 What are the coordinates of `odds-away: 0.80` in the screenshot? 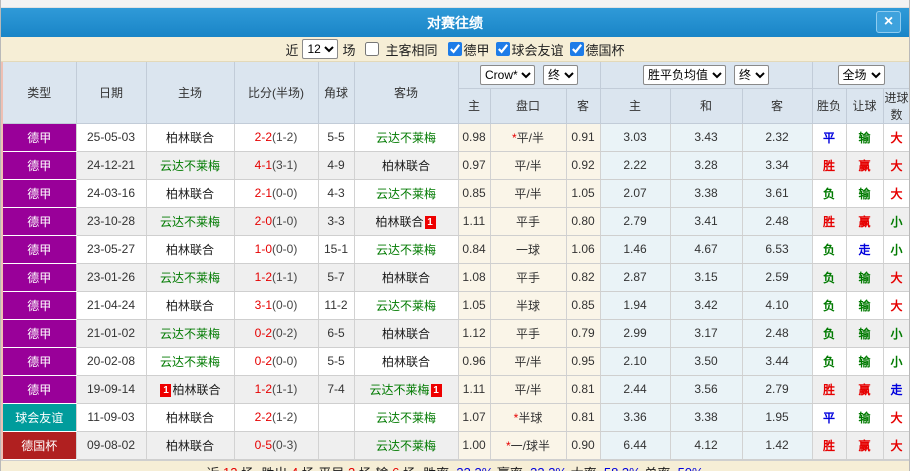 It's located at (583, 221).